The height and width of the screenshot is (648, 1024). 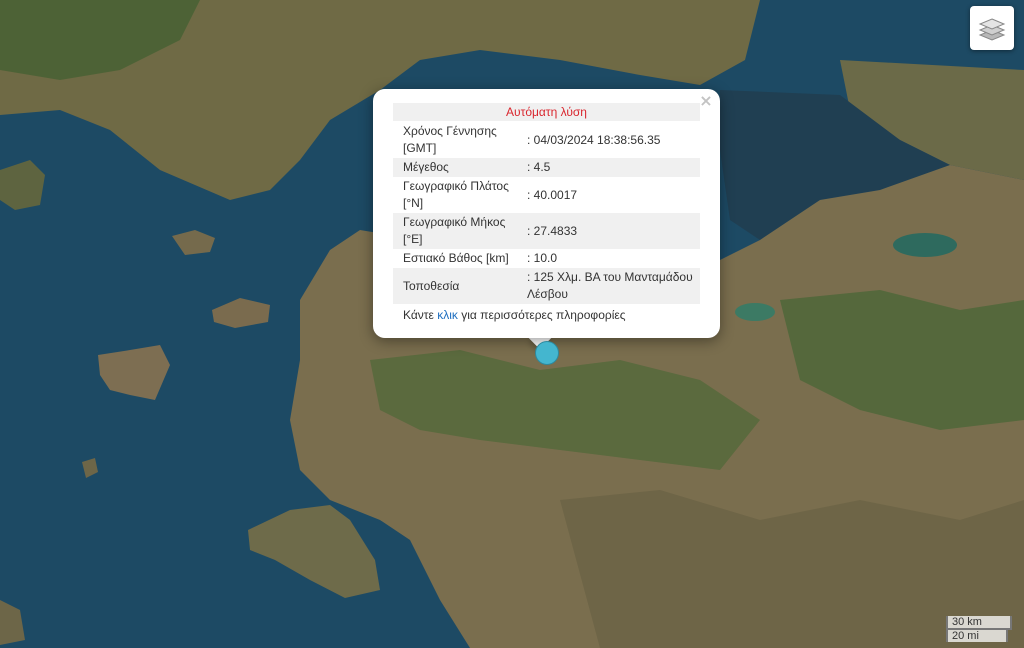 What do you see at coordinates (541, 315) in the screenshot?
I see `more-info-suffix: για περισσότερες πληροφορίες` at bounding box center [541, 315].